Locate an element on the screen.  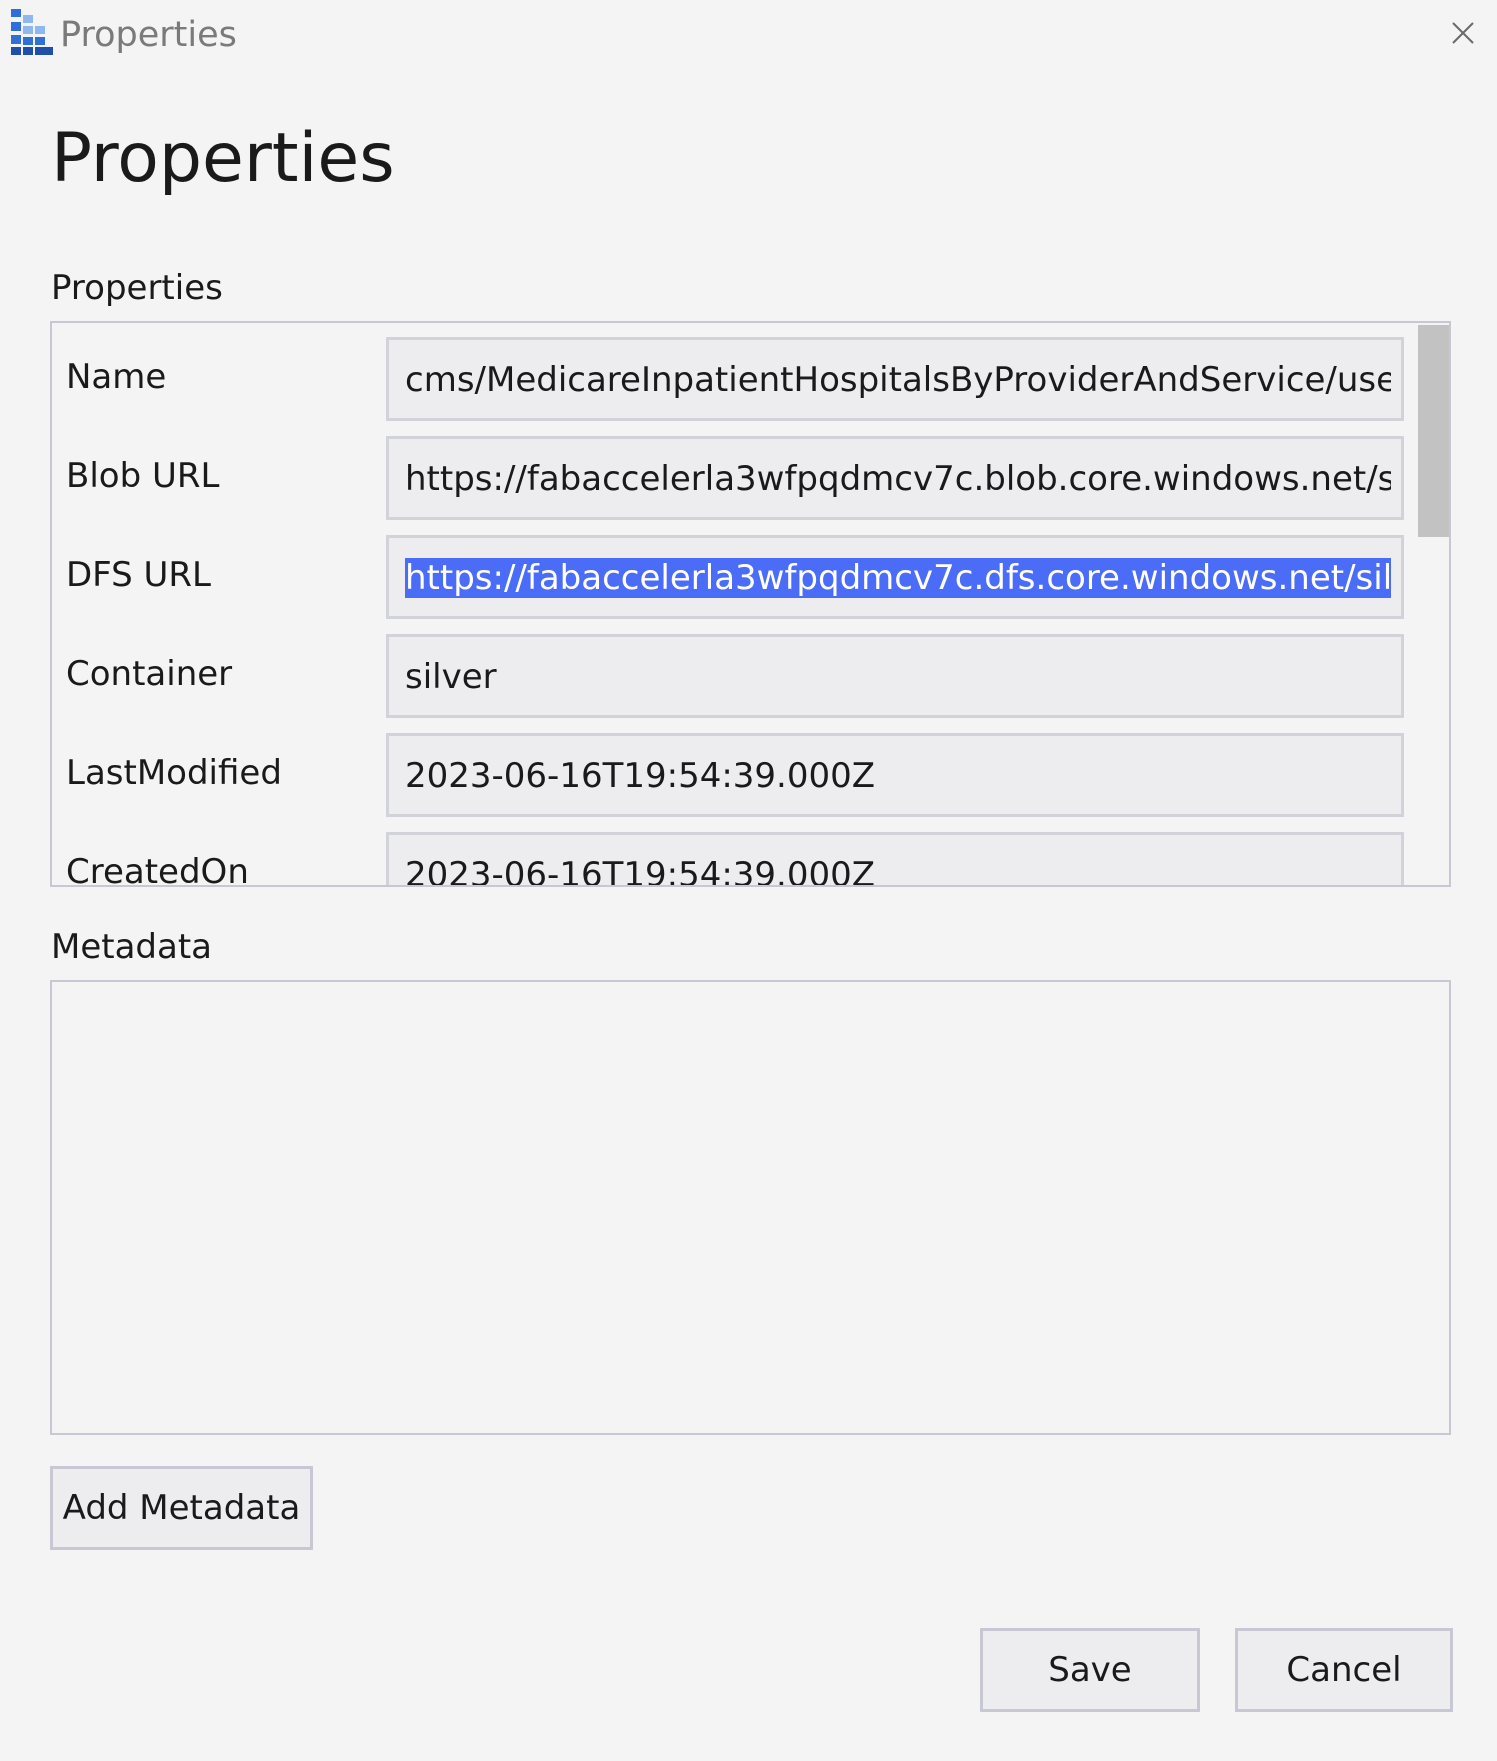
property-label: CreatedOn is located at coordinates (157, 869).